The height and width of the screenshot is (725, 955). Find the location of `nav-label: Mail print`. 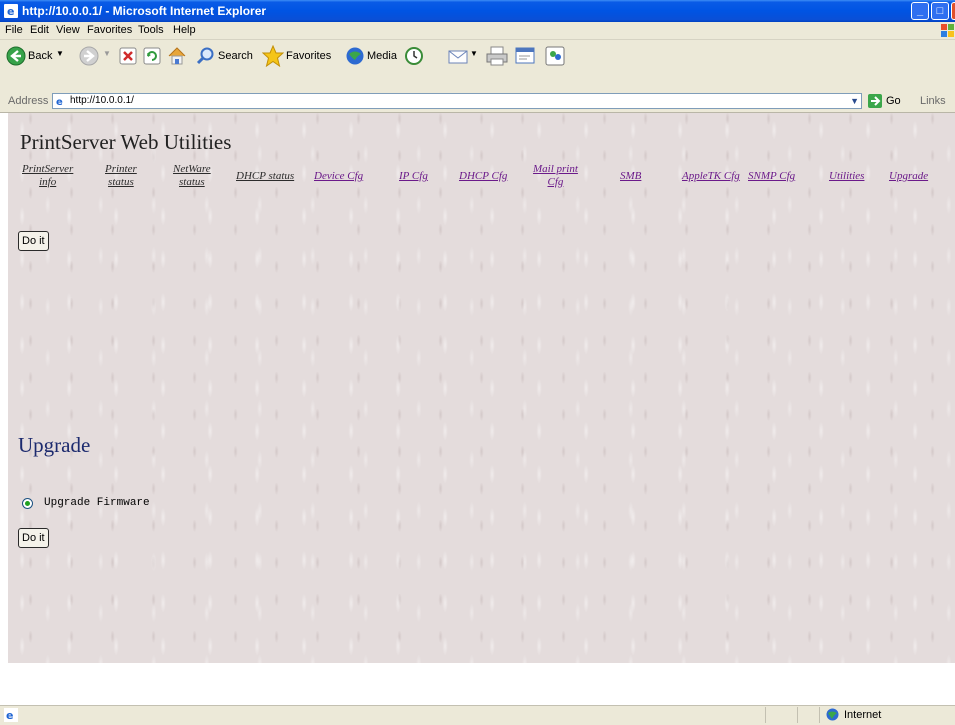

nav-label: Mail print is located at coordinates (555, 169).